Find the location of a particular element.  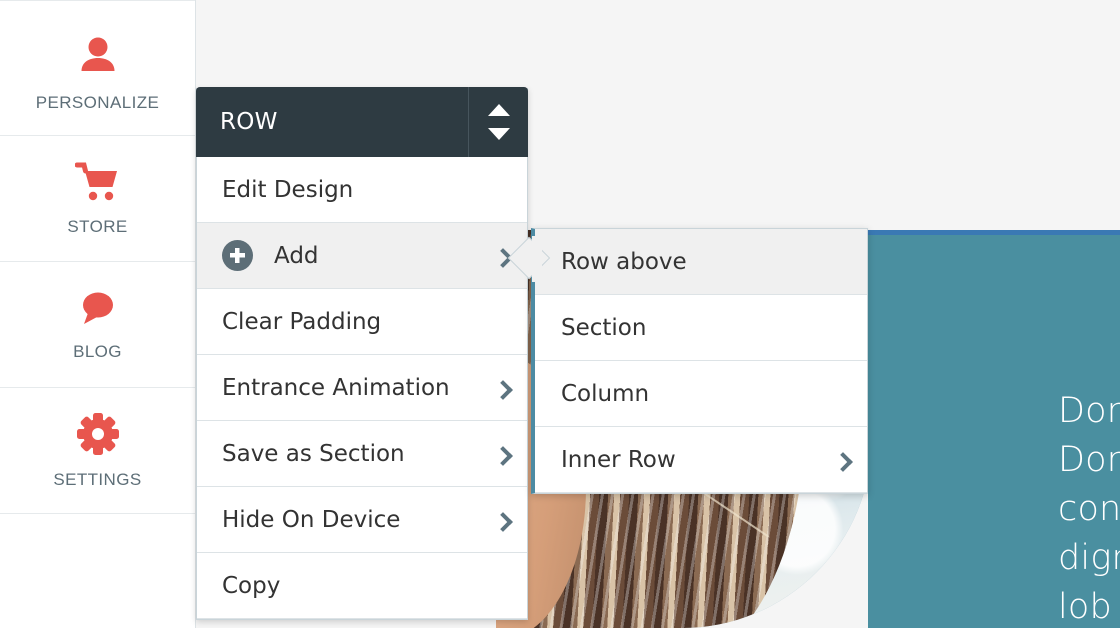

menu-item-clear-padding: Clear Padding is located at coordinates (362, 322).